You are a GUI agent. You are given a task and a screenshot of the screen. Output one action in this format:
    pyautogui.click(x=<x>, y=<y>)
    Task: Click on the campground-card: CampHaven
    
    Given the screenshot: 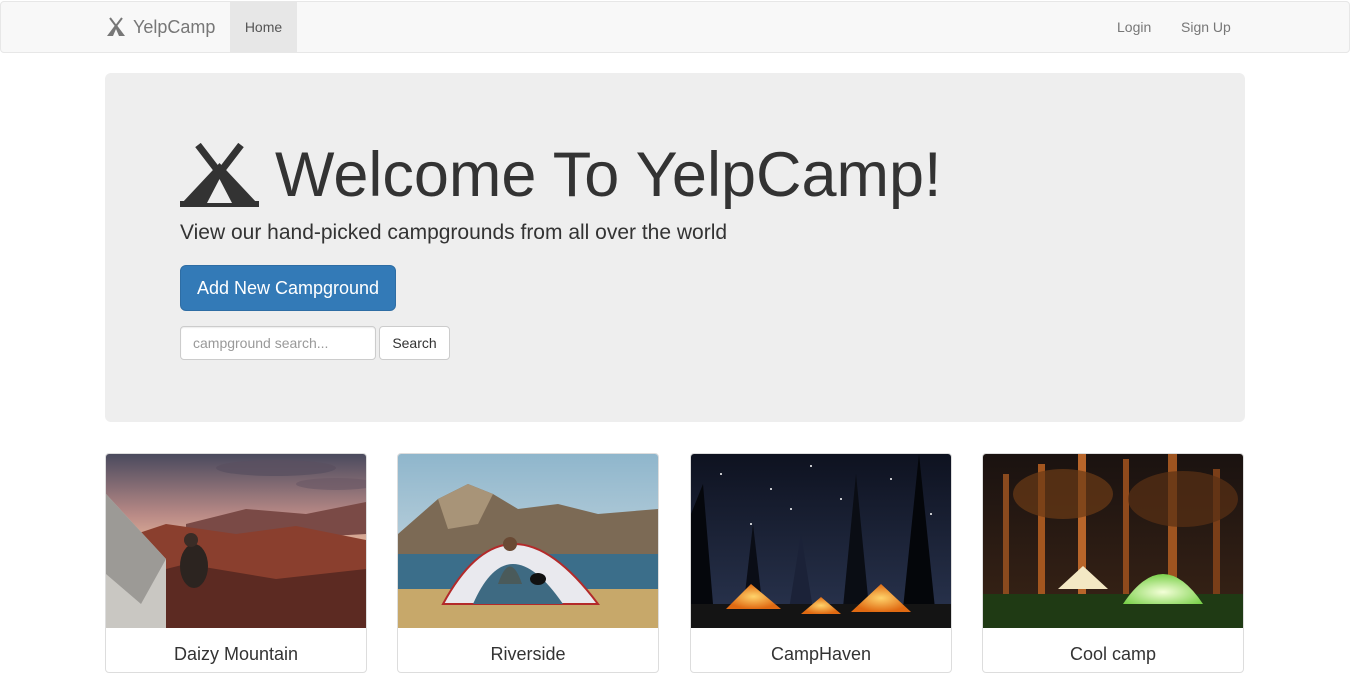 What is the action you would take?
    pyautogui.click(x=821, y=563)
    